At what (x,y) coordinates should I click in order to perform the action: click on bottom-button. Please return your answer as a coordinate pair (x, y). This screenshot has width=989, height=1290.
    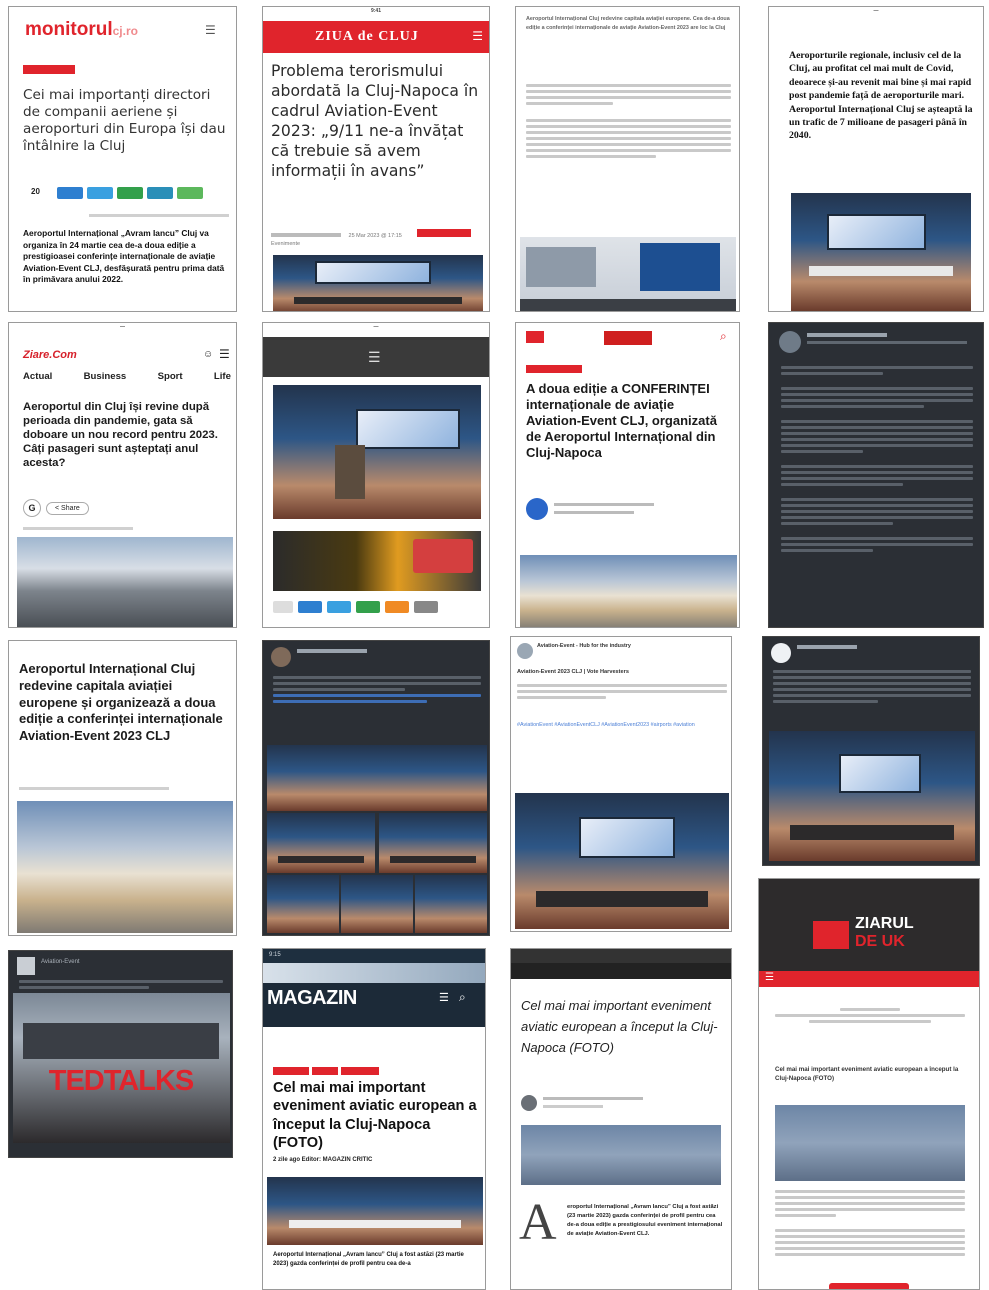
    Looking at the image, I should click on (869, 1286).